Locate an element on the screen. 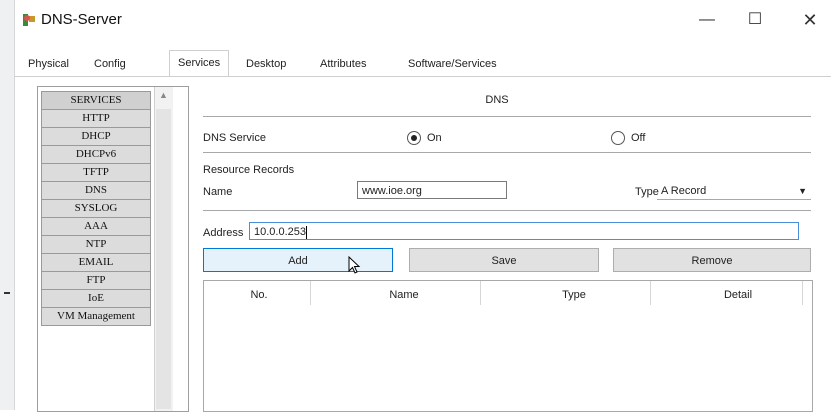 Image resolution: width=831 pixels, height=412 pixels. type-label: Type is located at coordinates (647, 192).